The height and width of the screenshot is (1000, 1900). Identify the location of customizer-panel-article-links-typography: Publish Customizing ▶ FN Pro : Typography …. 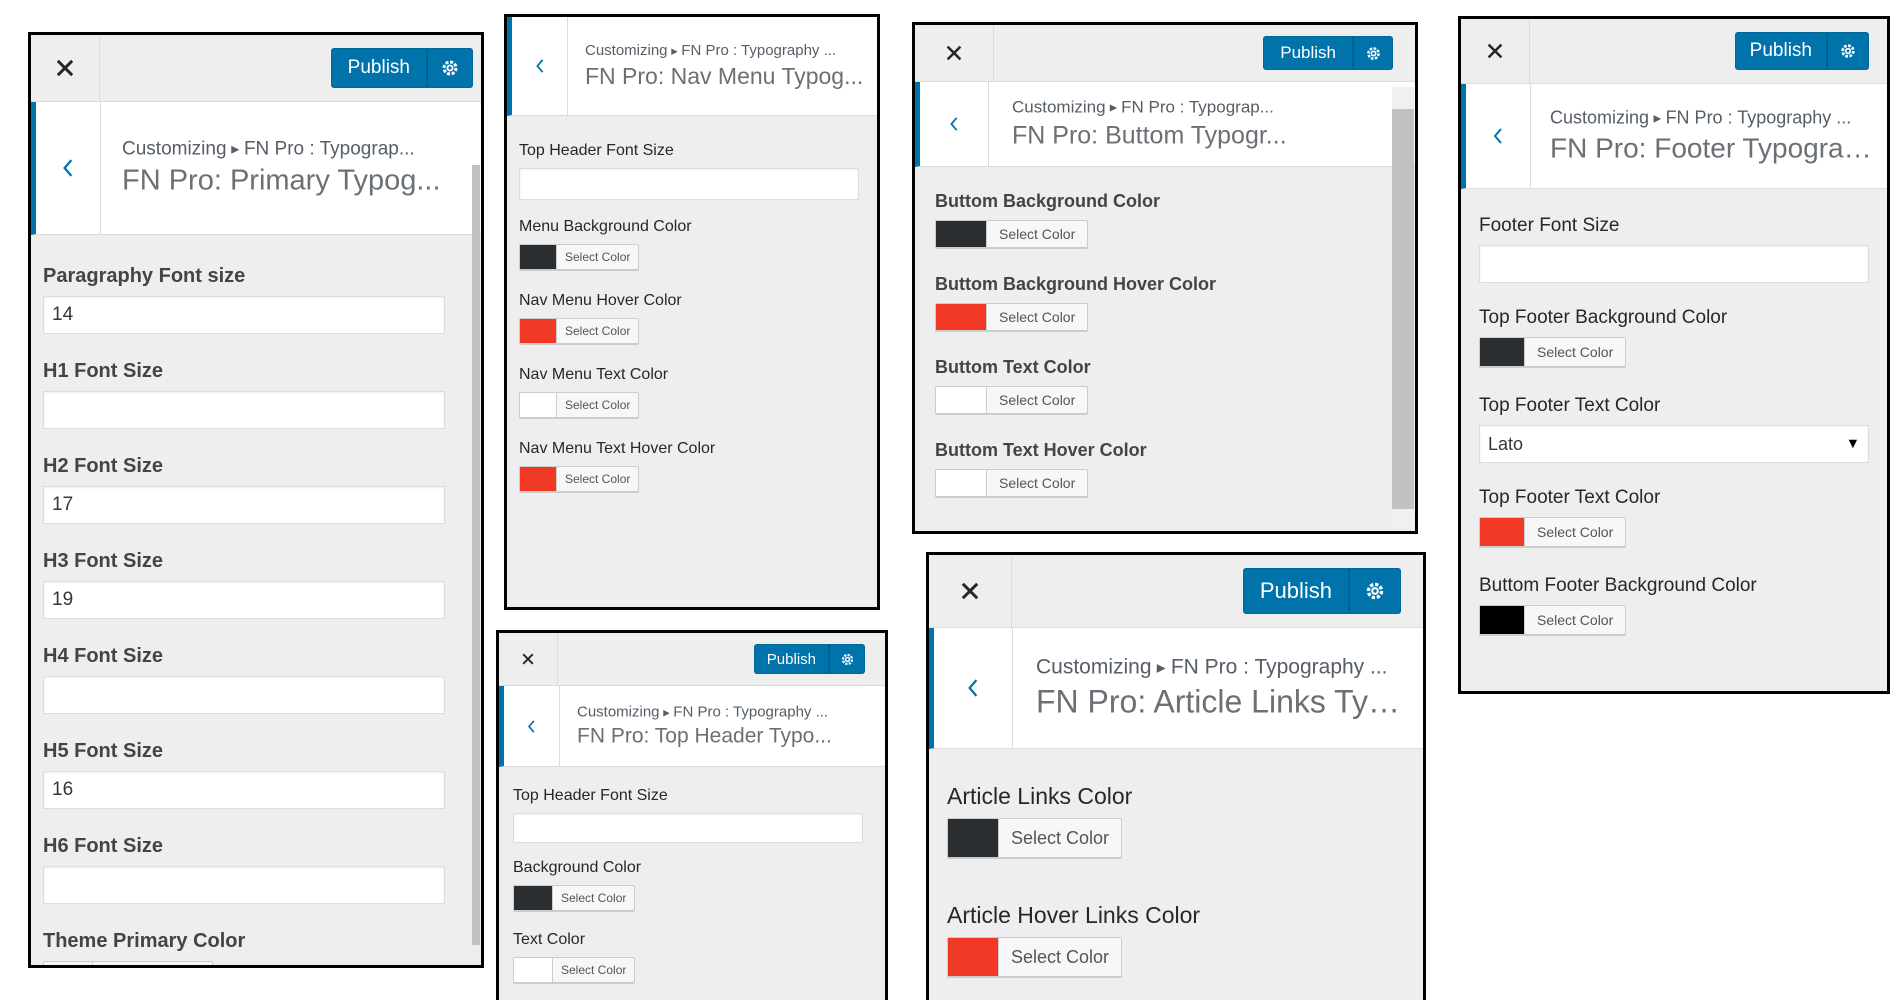
(1176, 776).